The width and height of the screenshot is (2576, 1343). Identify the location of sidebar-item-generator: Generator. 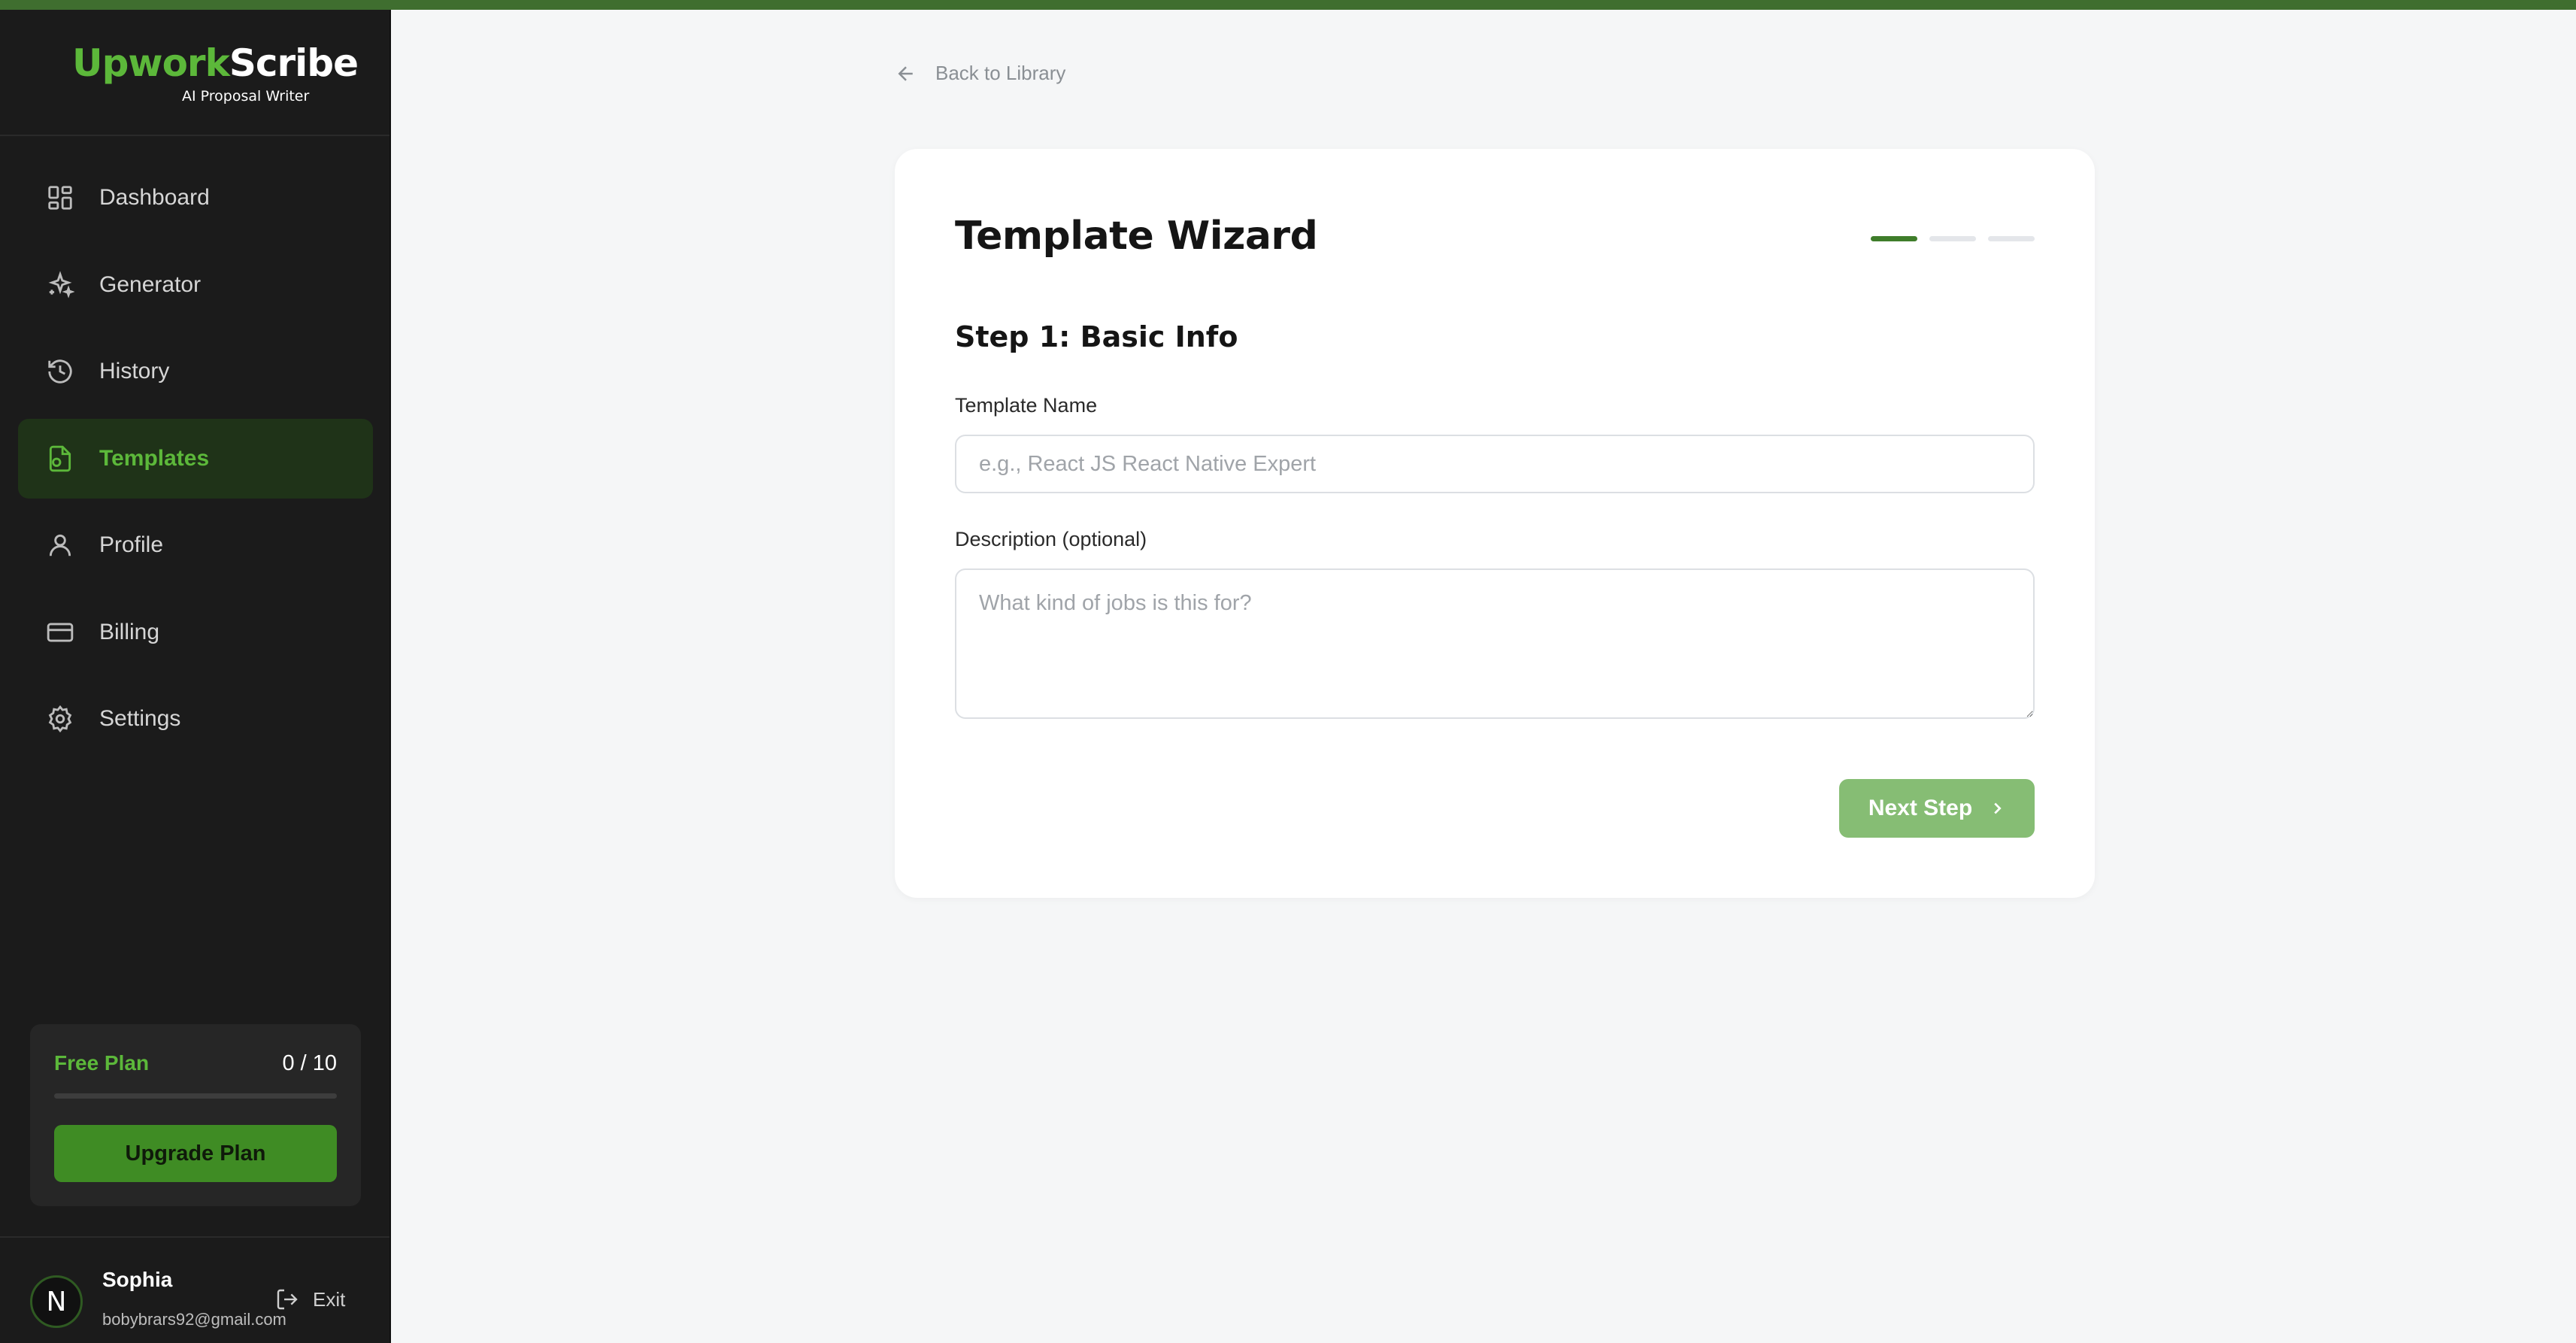
(195, 285).